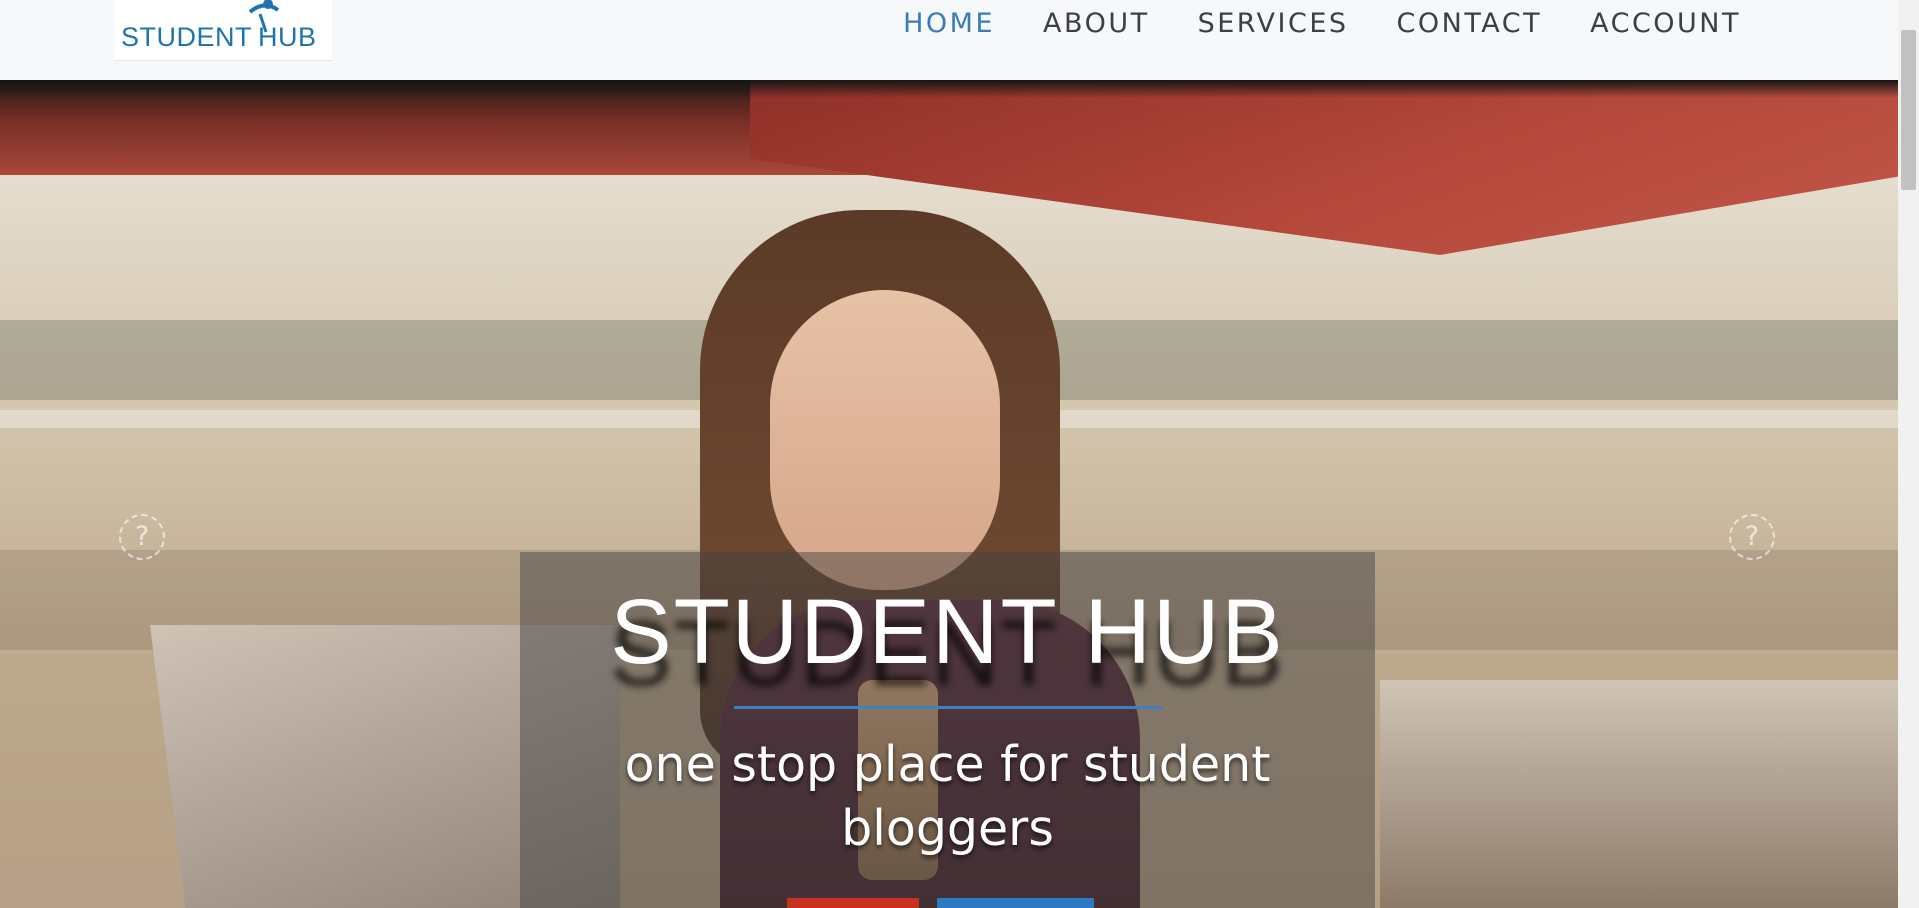 This screenshot has height=908, width=1919. Describe the element at coordinates (1273, 24) in the screenshot. I see `nav-services: SERVICES` at that location.